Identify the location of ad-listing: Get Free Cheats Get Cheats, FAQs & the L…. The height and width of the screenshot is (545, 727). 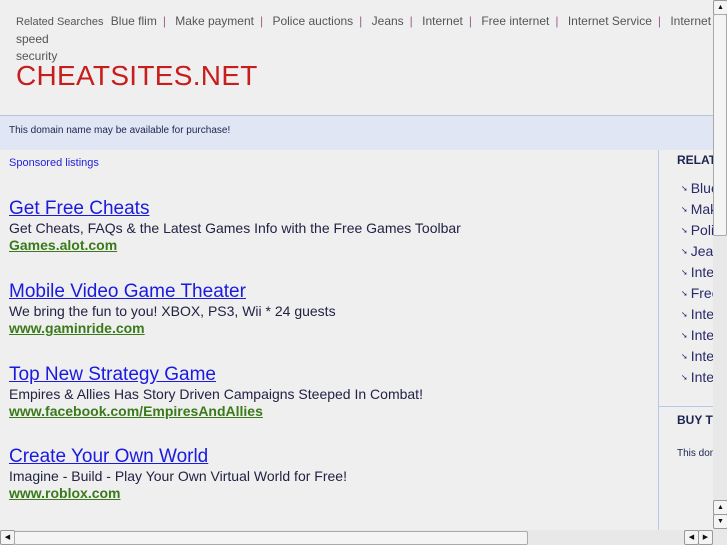
(235, 226).